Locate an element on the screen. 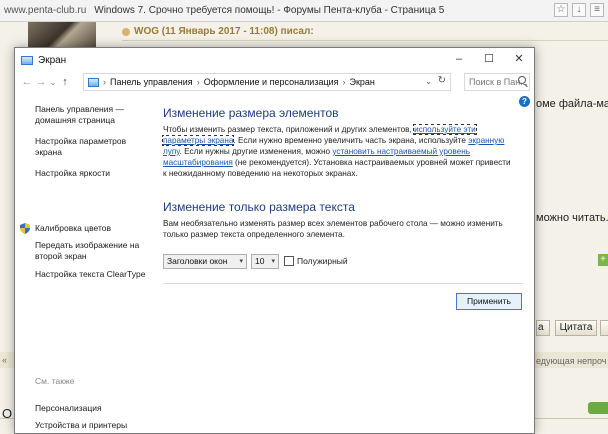 The height and width of the screenshot is (434, 608). plus-icon: + is located at coordinates (603, 260).